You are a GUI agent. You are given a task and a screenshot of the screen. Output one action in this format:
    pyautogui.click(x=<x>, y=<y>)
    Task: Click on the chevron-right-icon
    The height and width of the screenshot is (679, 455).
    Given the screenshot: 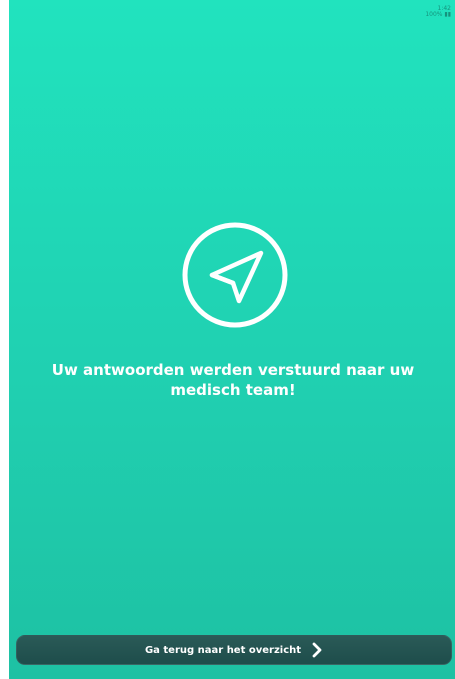 What is the action you would take?
    pyautogui.click(x=317, y=650)
    